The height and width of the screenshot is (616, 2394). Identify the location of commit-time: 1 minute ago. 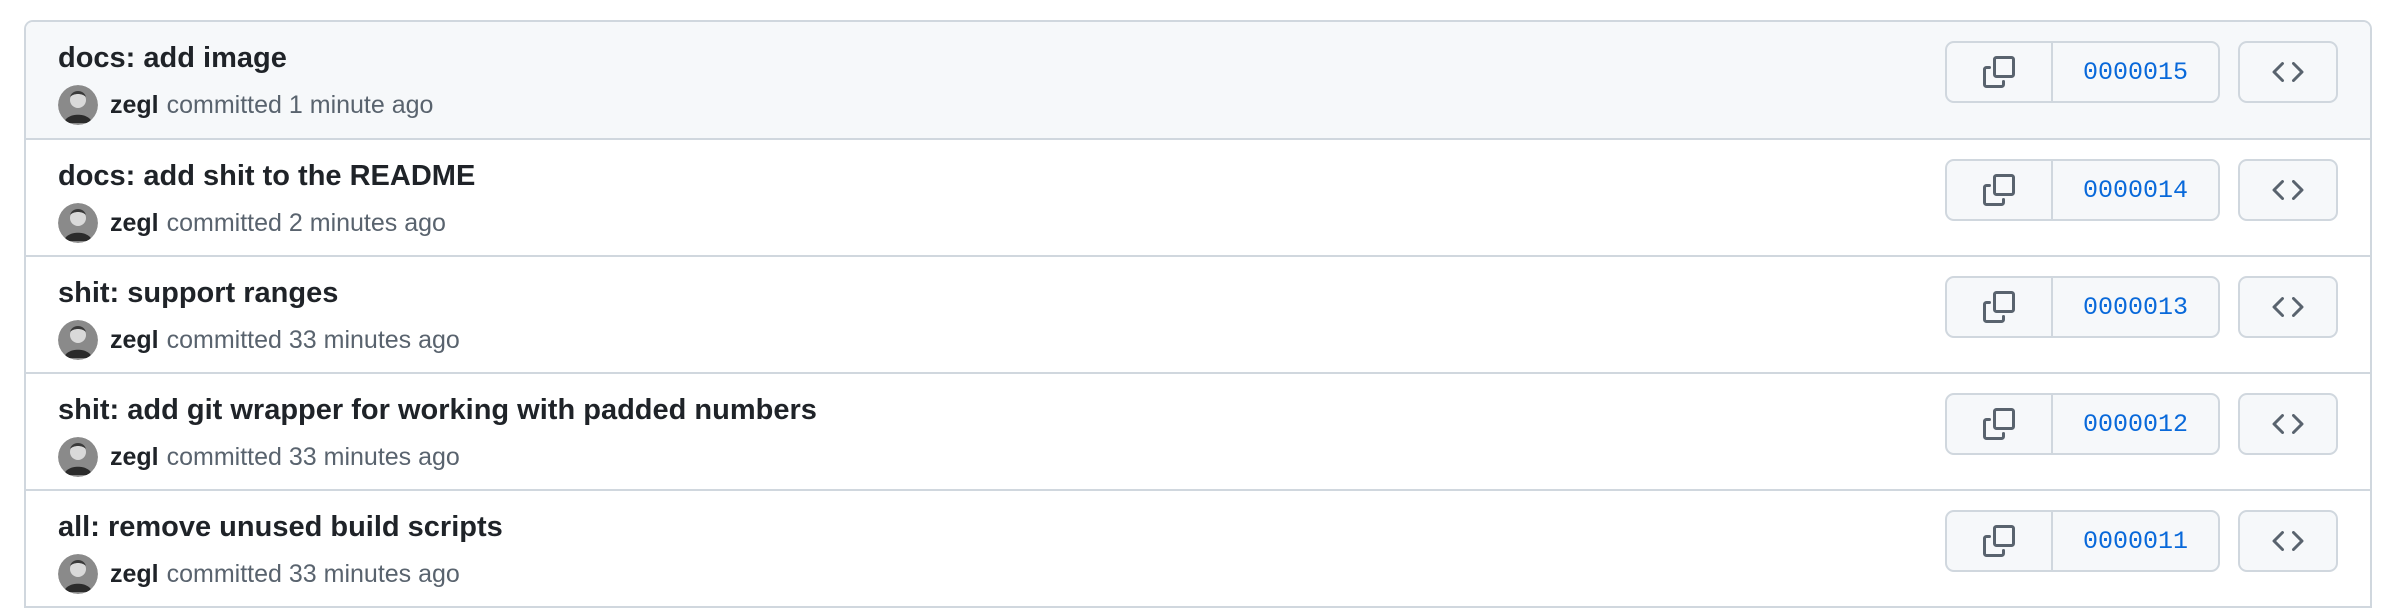
(361, 104).